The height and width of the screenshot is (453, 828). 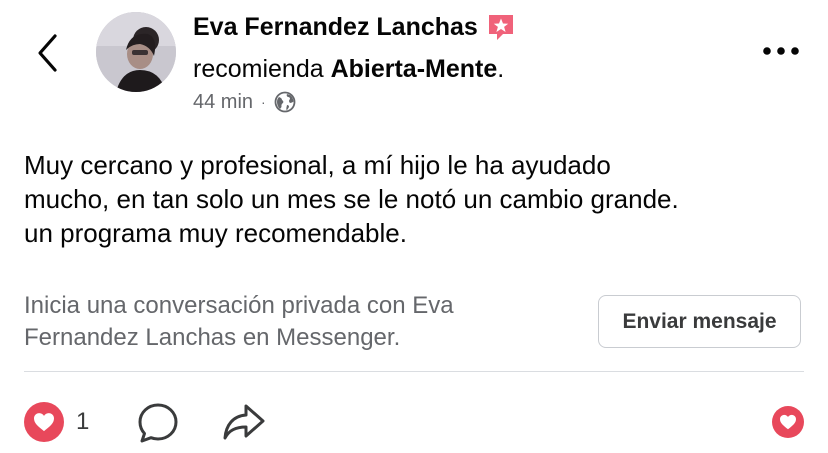 I want to click on send-message-button: Enviar mensaje, so click(x=699, y=321).